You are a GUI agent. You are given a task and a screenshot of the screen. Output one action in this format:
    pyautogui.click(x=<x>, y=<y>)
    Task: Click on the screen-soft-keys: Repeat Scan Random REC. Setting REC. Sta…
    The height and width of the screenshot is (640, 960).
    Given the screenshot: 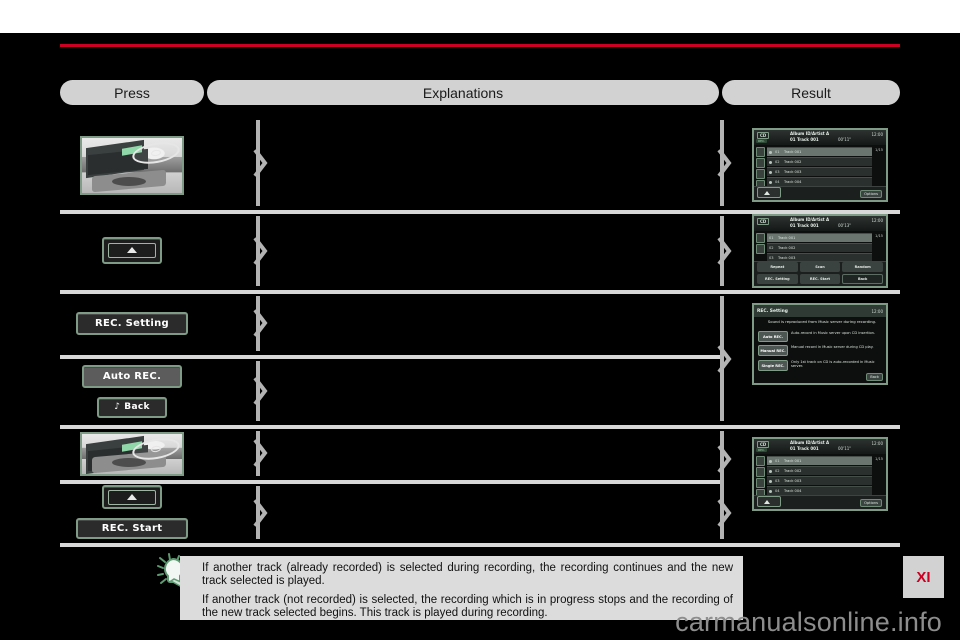 What is the action you would take?
    pyautogui.click(x=820, y=273)
    